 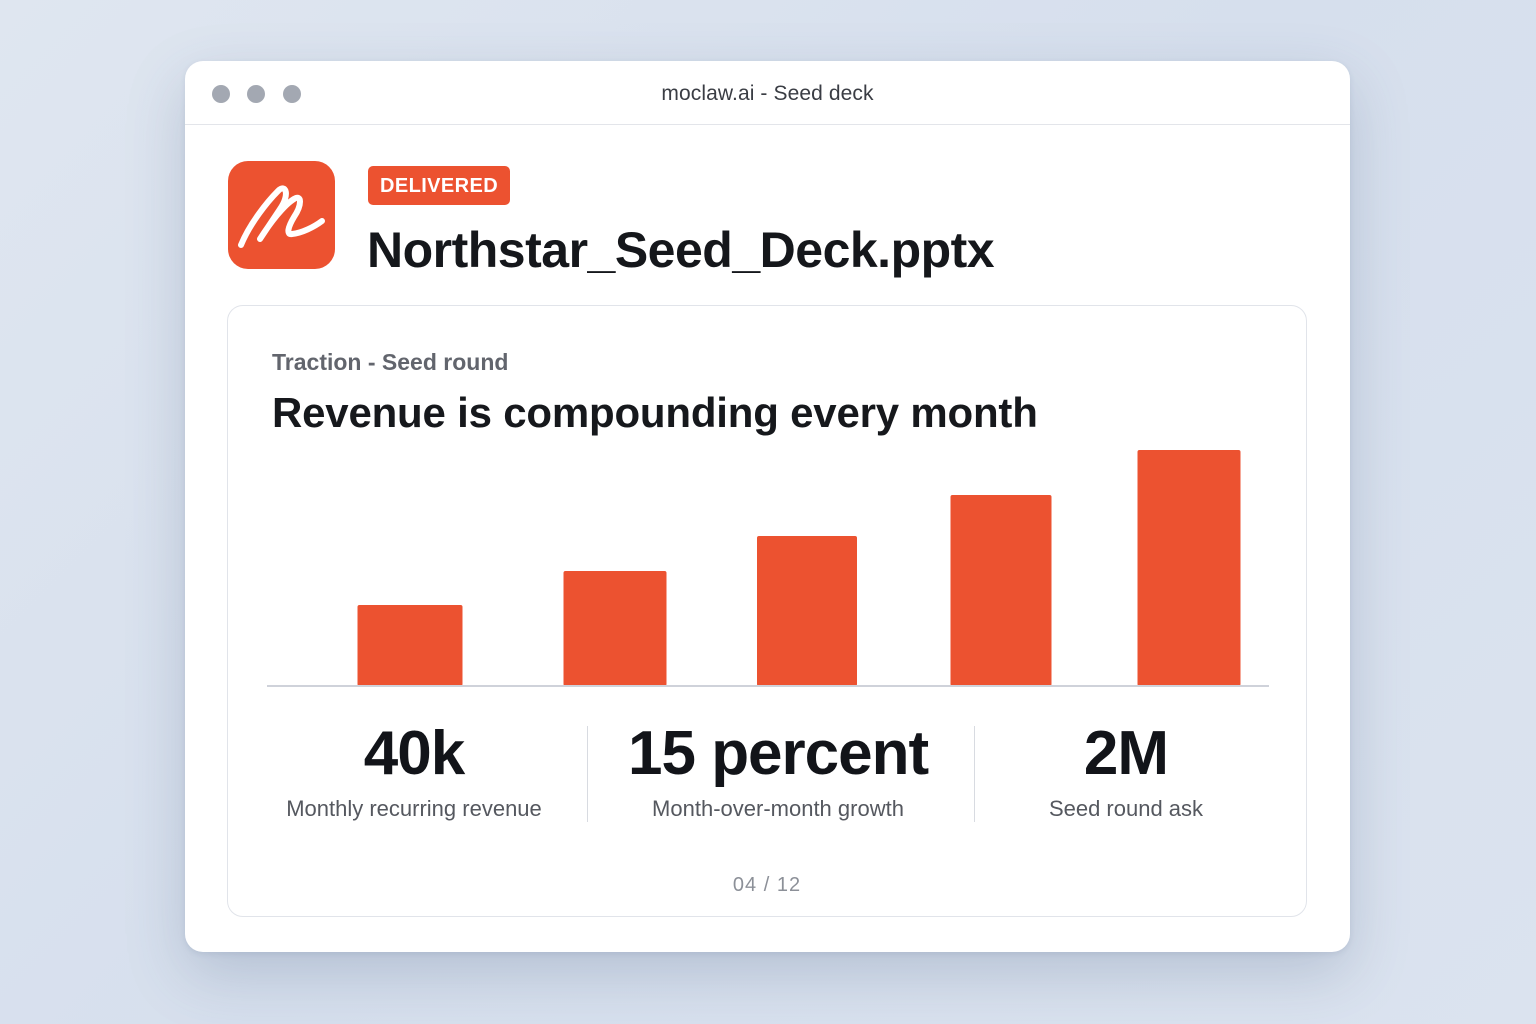 I want to click on slide-eyebrow: Traction - Seed round, so click(x=390, y=362).